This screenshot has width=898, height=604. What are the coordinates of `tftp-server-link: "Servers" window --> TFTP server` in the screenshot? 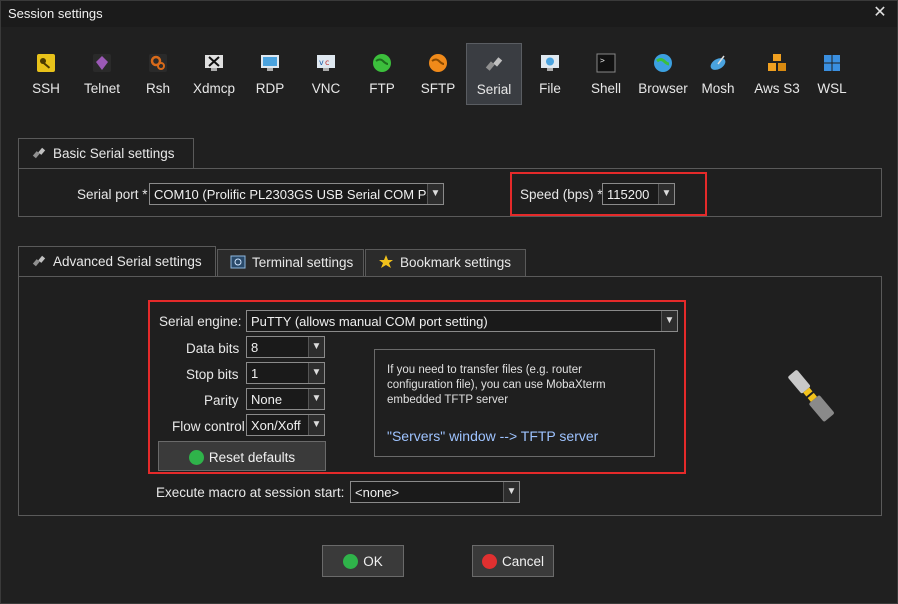 It's located at (492, 436).